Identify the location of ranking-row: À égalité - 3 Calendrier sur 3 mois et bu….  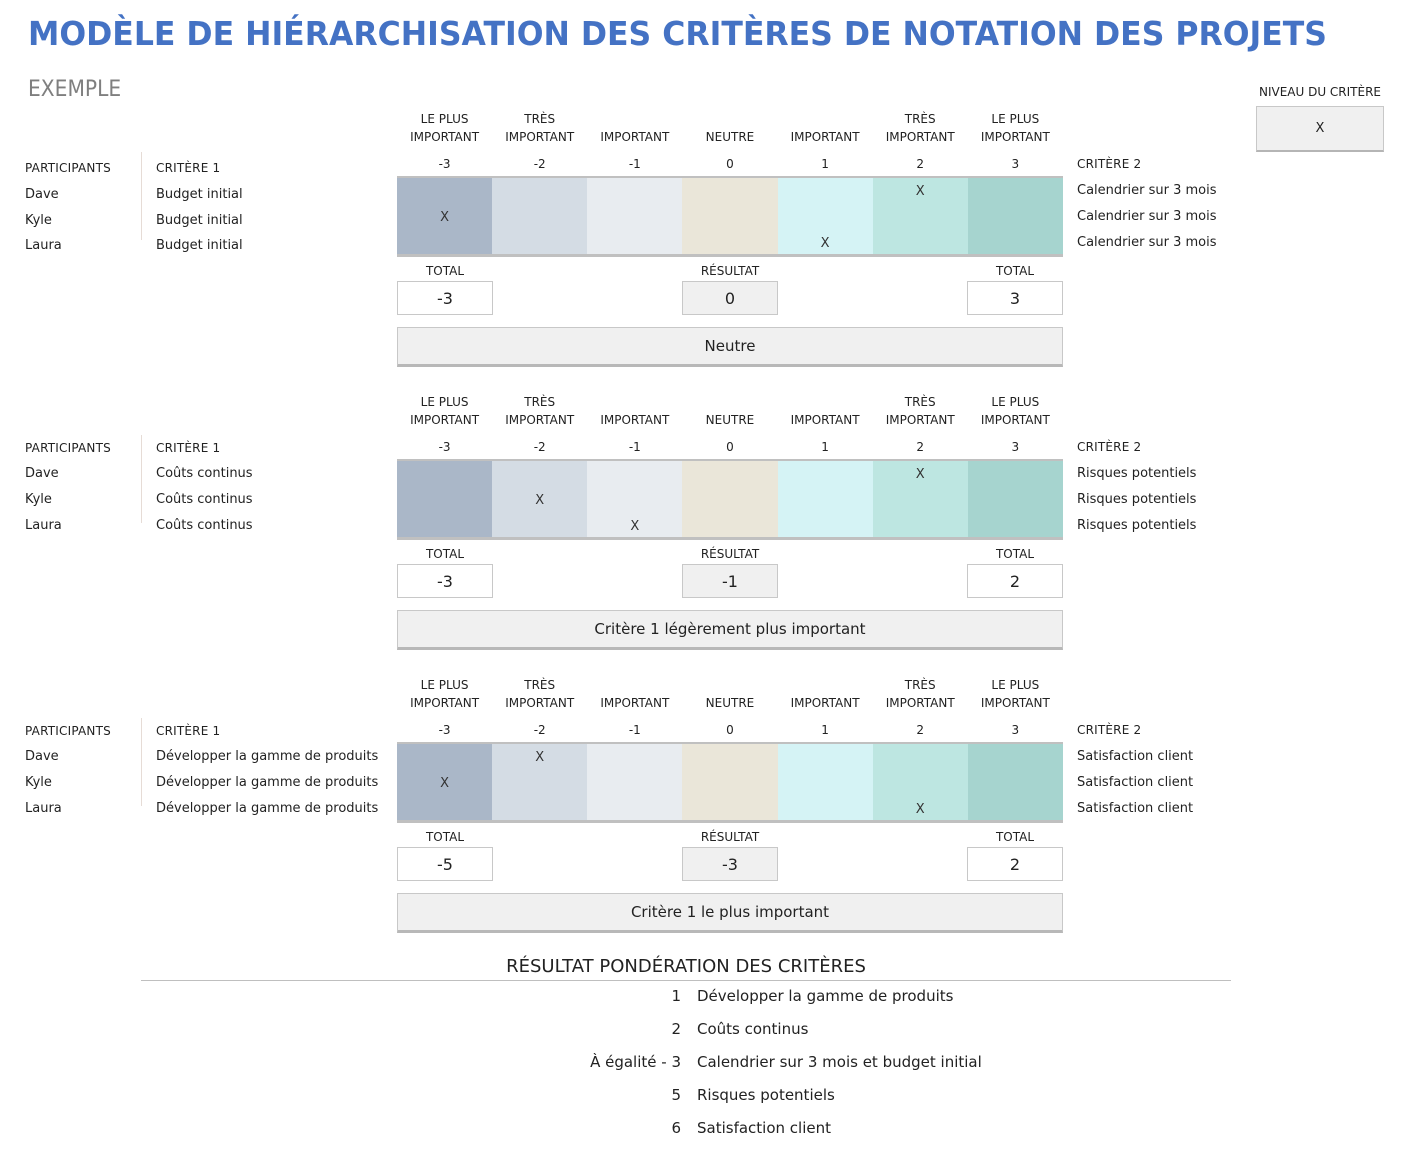
(706, 1065).